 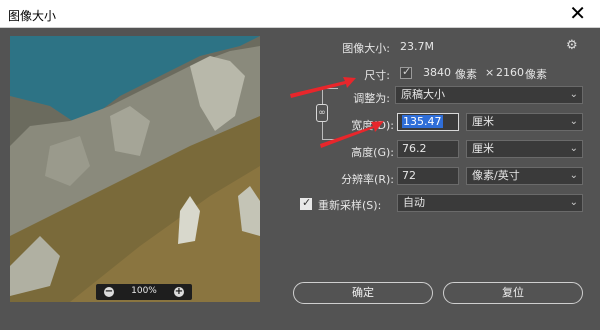 I want to click on resample-checkbox: ✓, so click(x=306, y=203).